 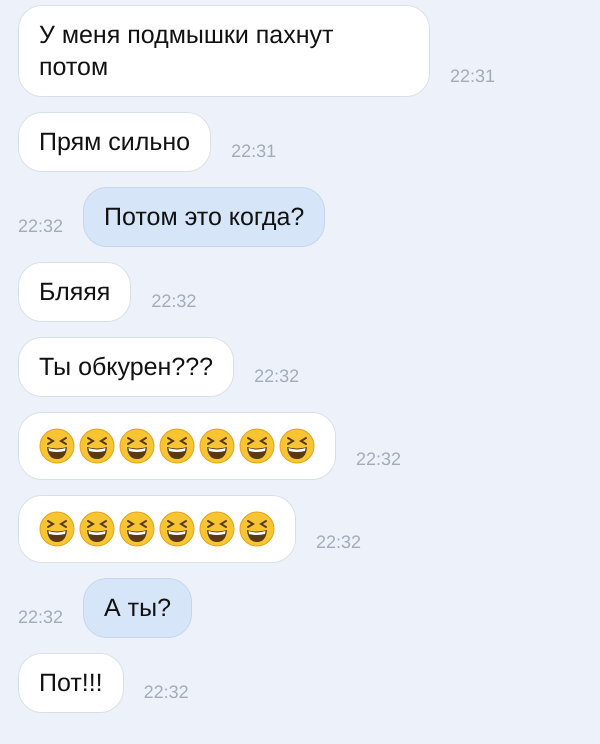 I want to click on message-bubble: Бляяя, so click(x=75, y=292).